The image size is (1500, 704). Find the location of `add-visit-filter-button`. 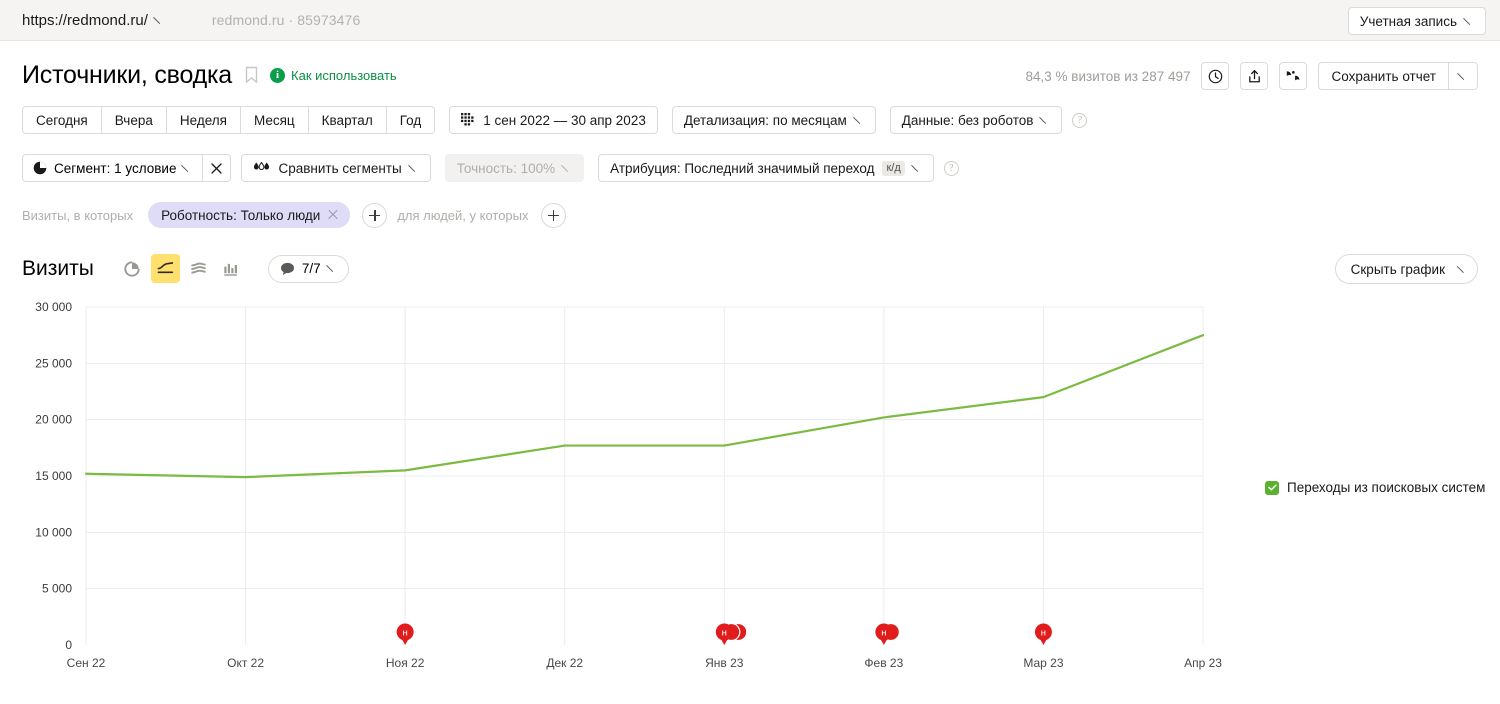

add-visit-filter-button is located at coordinates (375, 215).